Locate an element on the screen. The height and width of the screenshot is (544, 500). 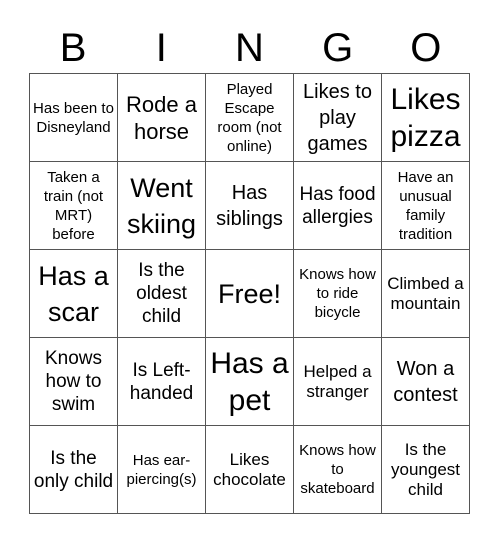
bingo-cell: Knows how to skateboard is located at coordinates (338, 470).